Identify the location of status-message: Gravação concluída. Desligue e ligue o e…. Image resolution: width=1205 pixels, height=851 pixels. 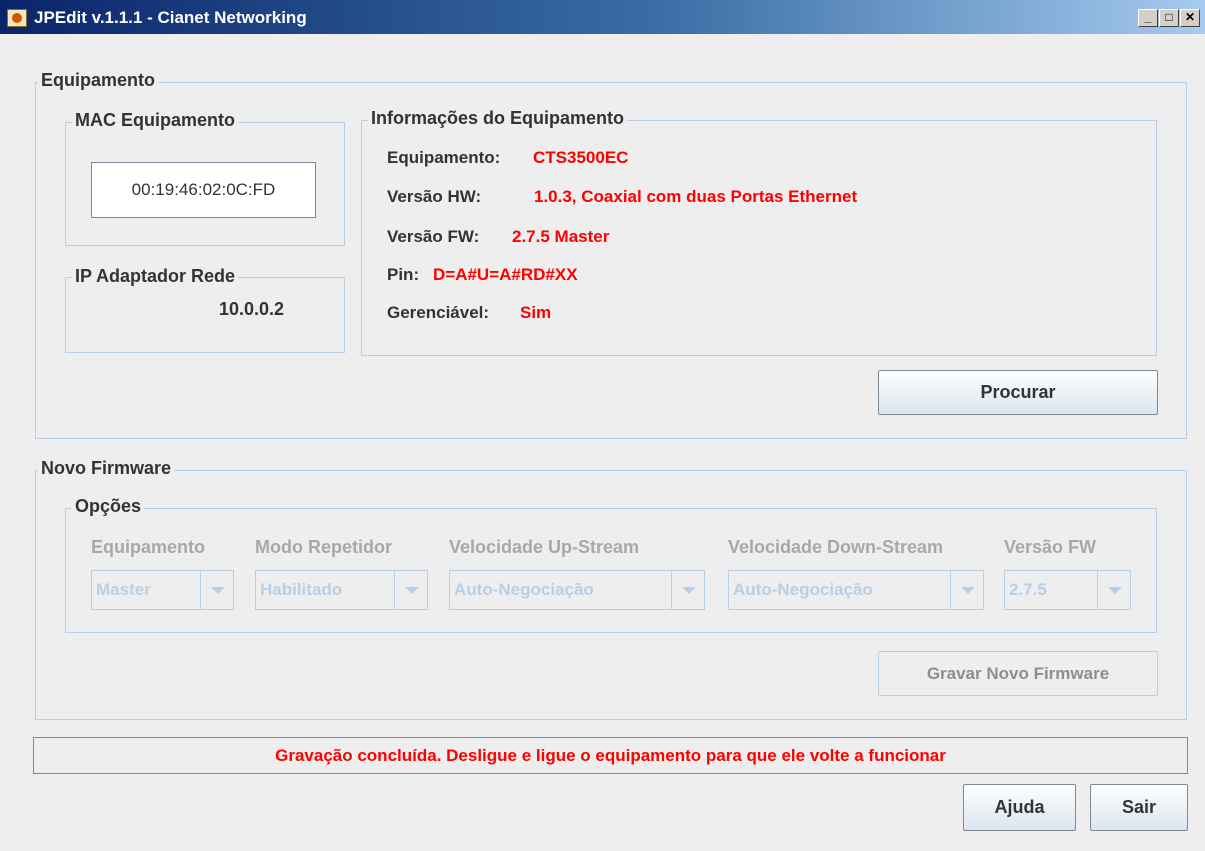
(610, 755).